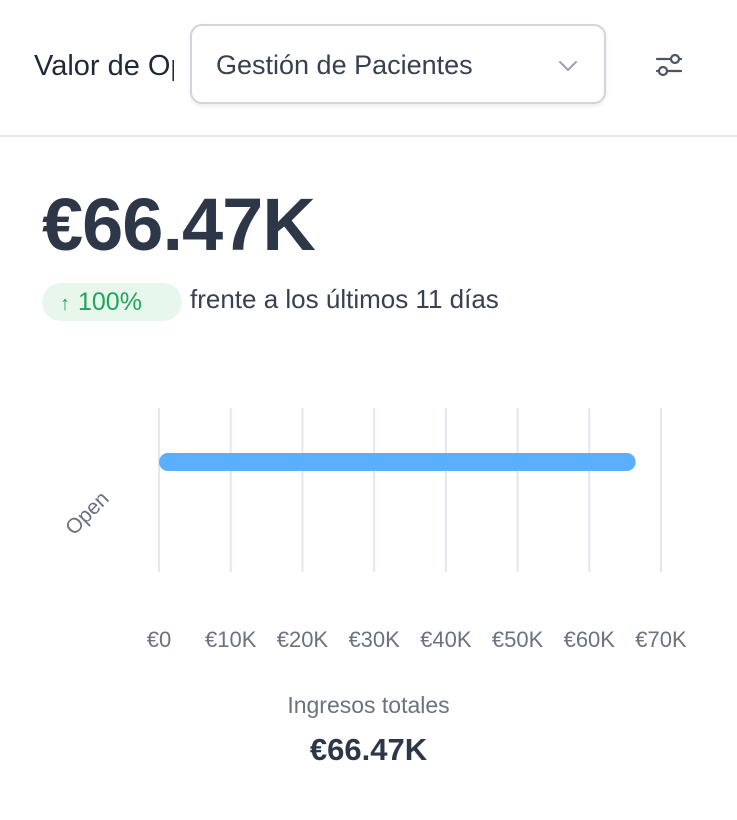 The image size is (737, 820). What do you see at coordinates (231, 639) in the screenshot?
I see `x-tick-label: €10K` at bounding box center [231, 639].